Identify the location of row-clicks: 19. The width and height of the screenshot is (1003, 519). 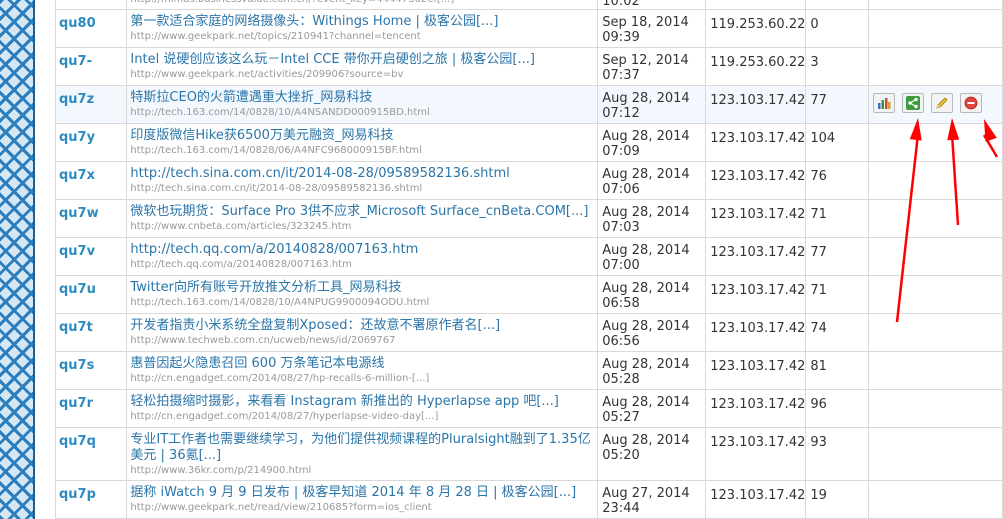
(818, 495).